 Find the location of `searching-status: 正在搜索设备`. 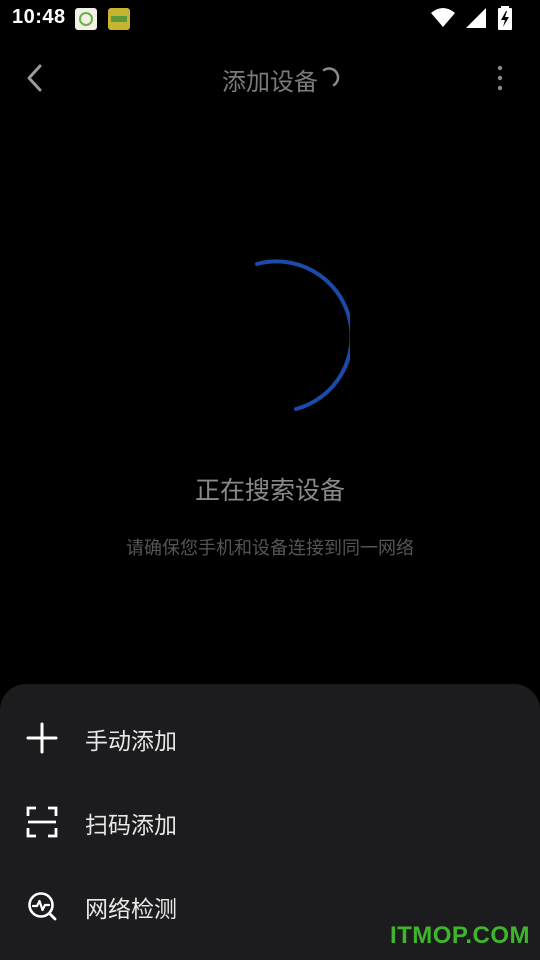

searching-status: 正在搜索设备 is located at coordinates (269, 490).